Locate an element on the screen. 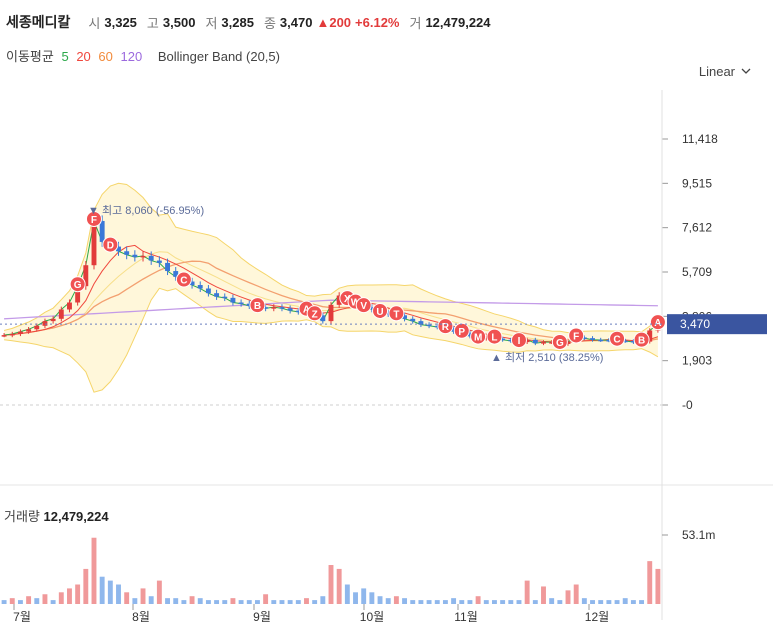  event-marker-z: Z is located at coordinates (314, 313).